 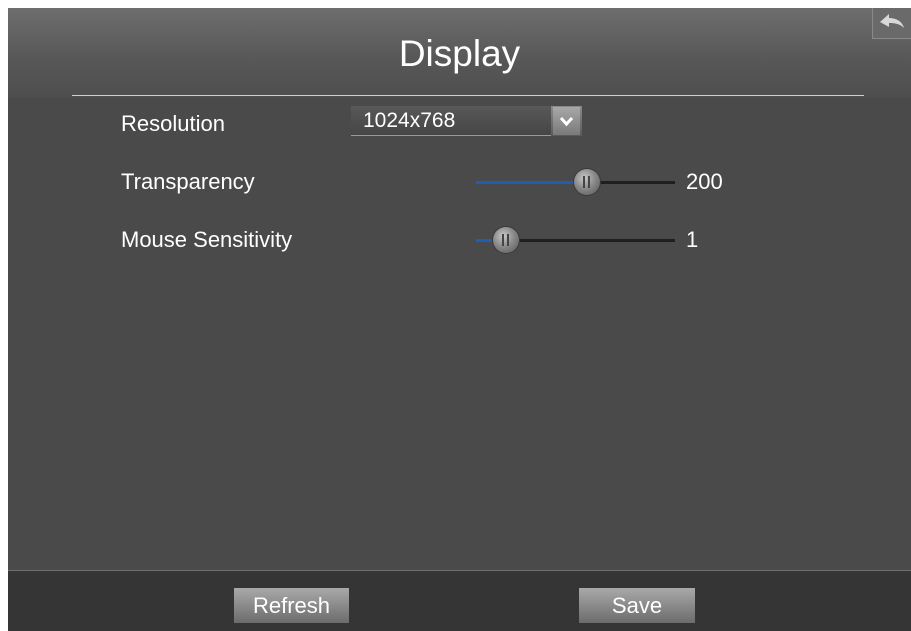 What do you see at coordinates (291, 605) in the screenshot?
I see `refresh-button: Refresh` at bounding box center [291, 605].